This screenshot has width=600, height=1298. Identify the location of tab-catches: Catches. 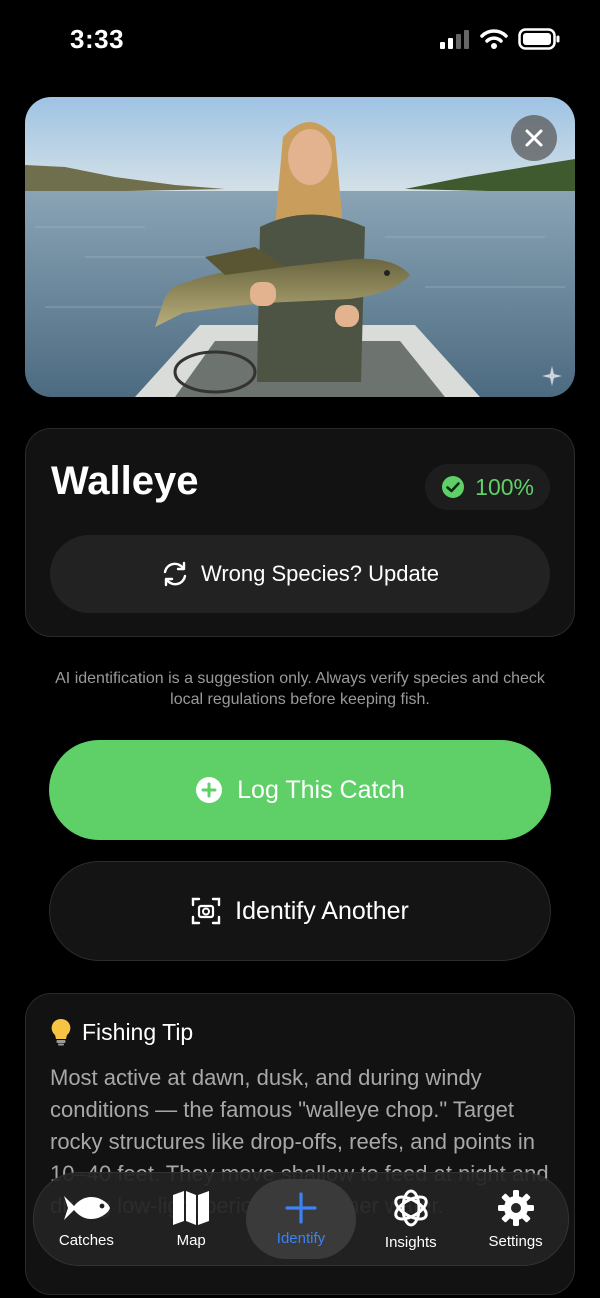
(86, 1219).